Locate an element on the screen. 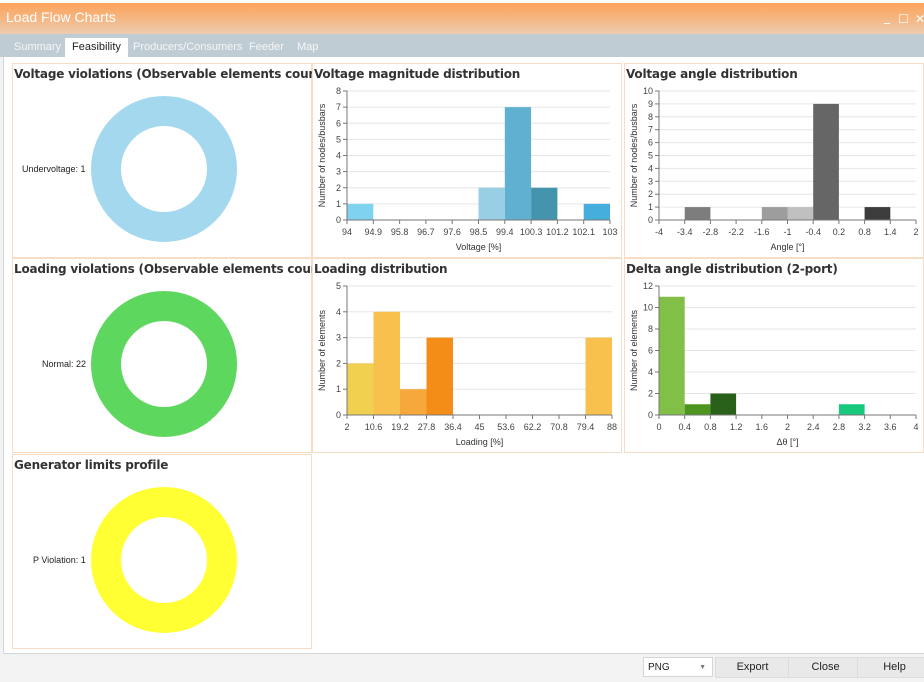  close-window-icon: ✕ is located at coordinates (919, 19).